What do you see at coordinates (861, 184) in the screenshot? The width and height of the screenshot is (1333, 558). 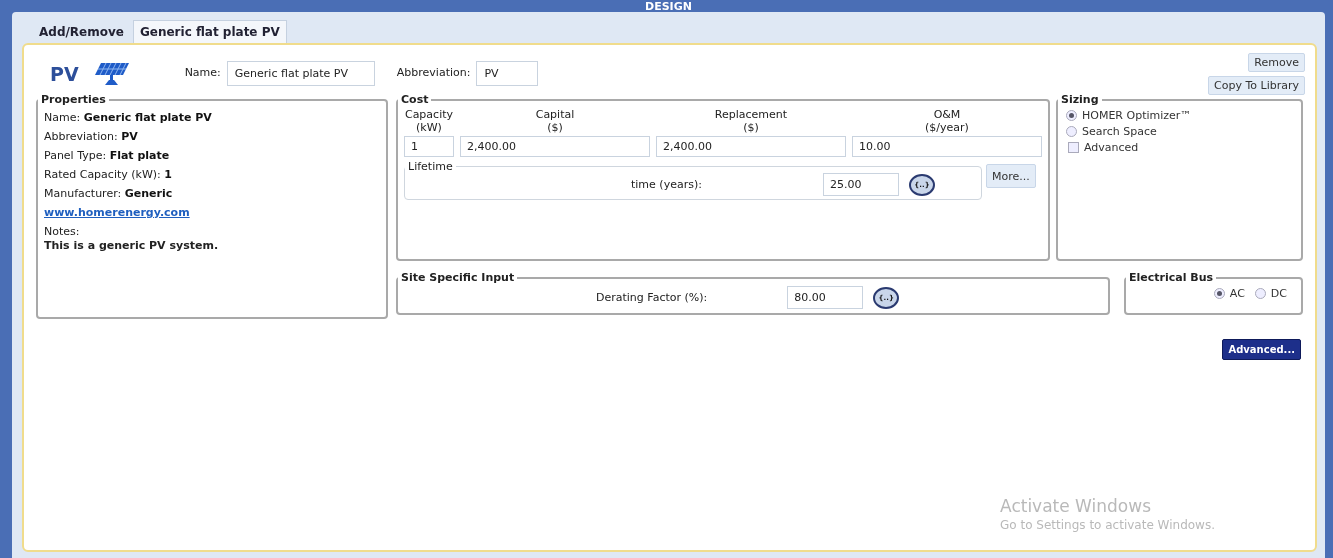 I see `lifetime-field: 25.00` at bounding box center [861, 184].